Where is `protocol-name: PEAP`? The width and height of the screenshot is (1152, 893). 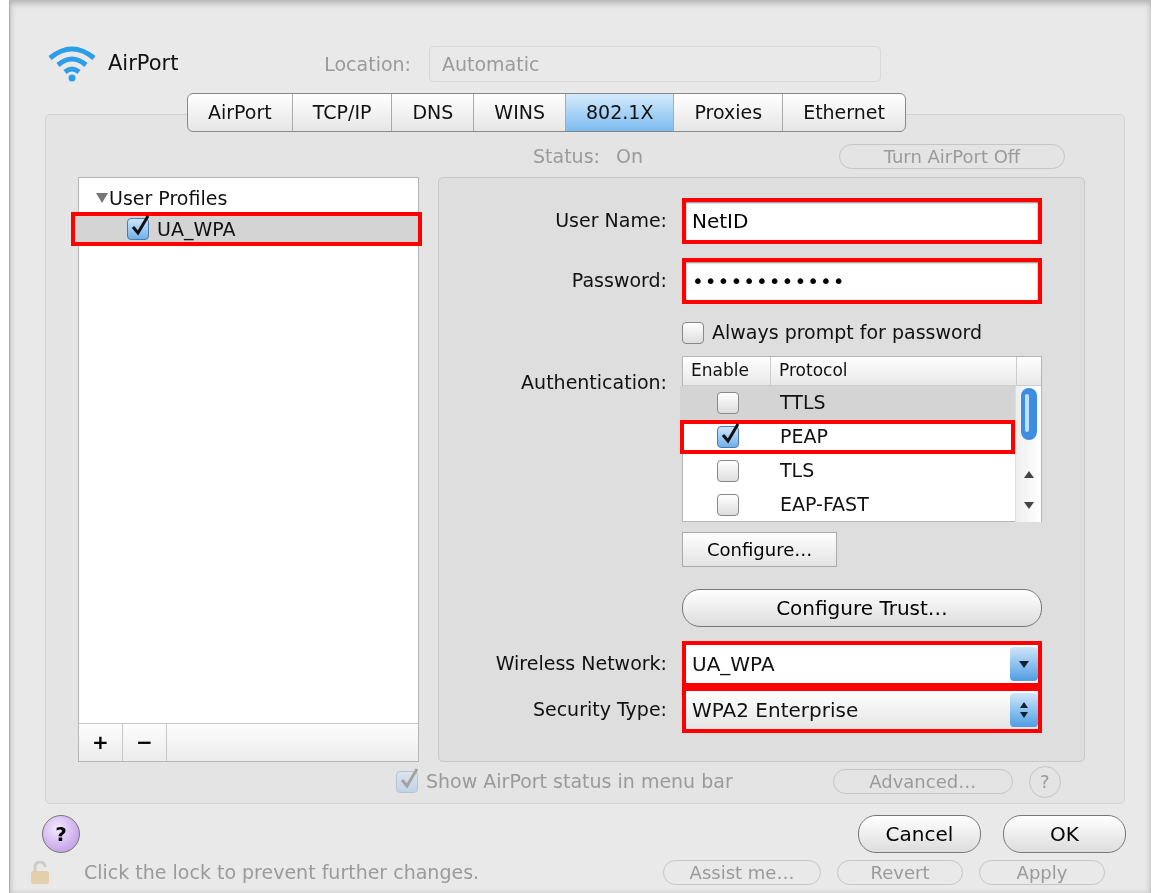 protocol-name: PEAP is located at coordinates (803, 437).